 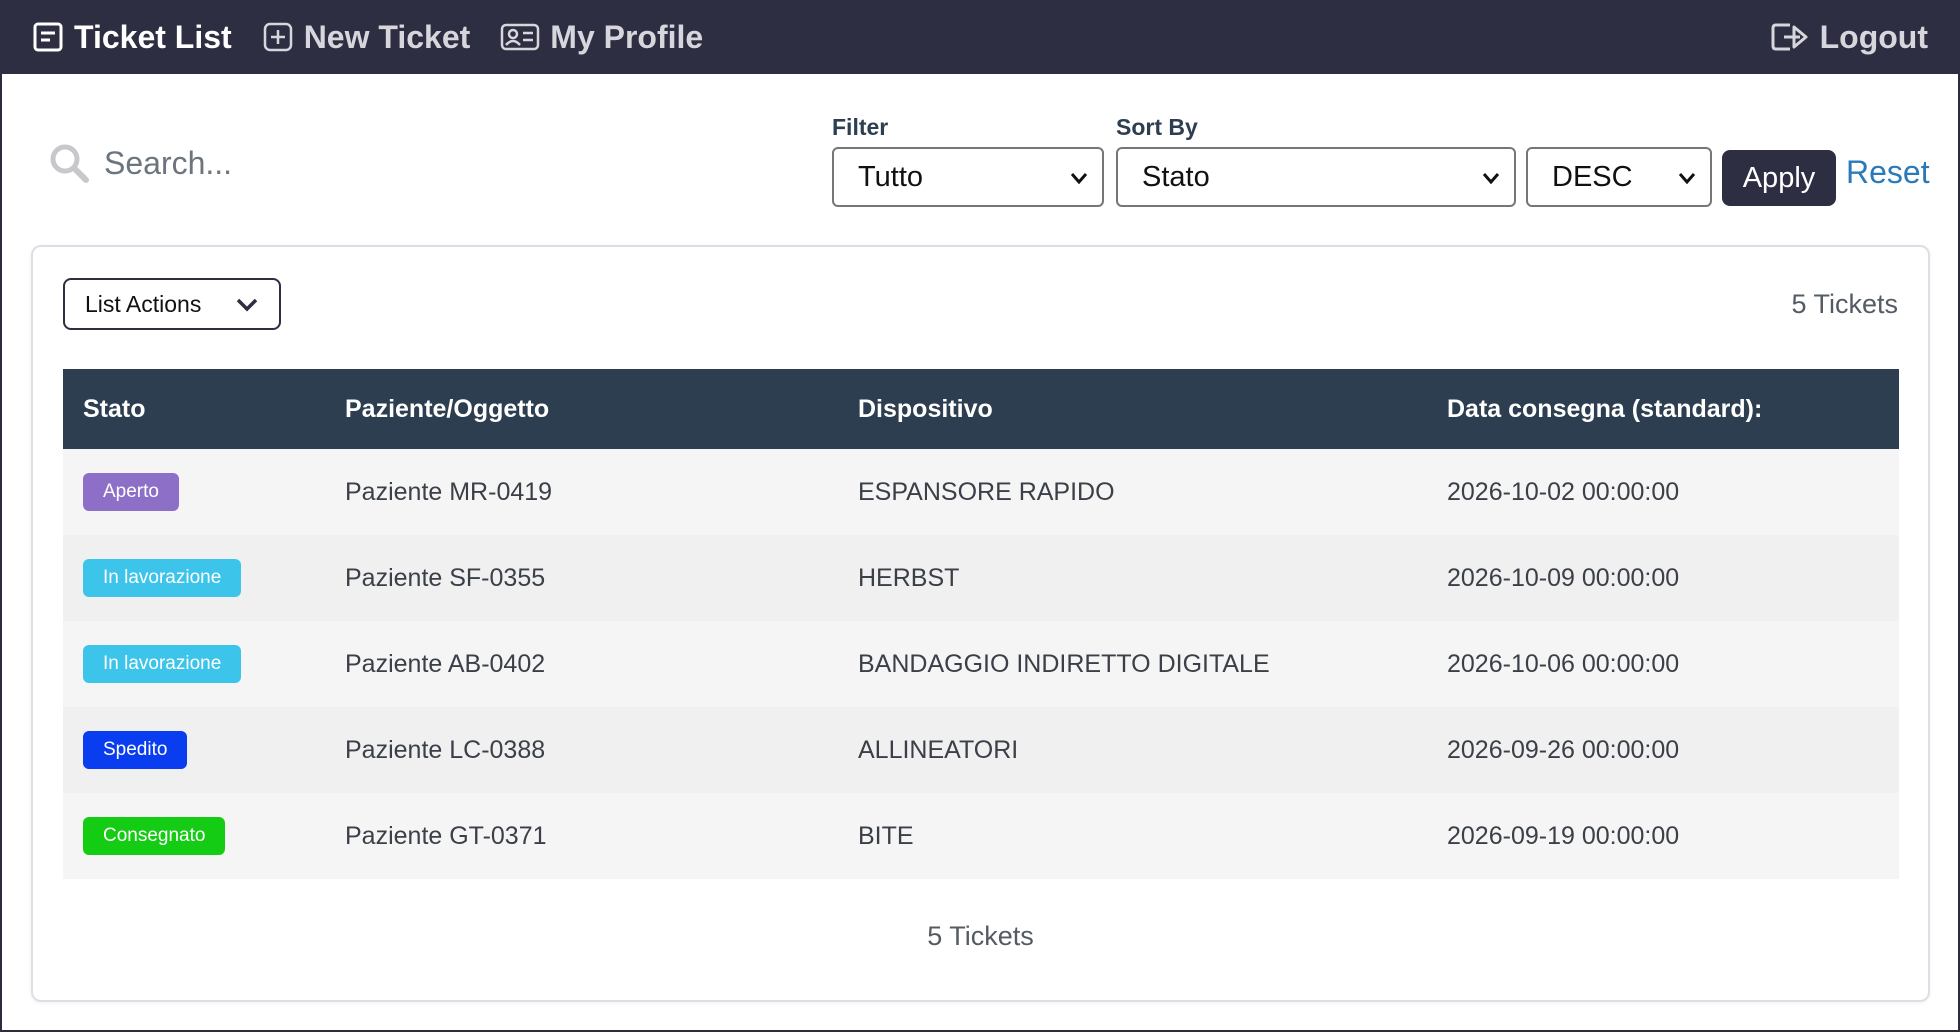 What do you see at coordinates (131, 492) in the screenshot?
I see `status-badge: Aperto` at bounding box center [131, 492].